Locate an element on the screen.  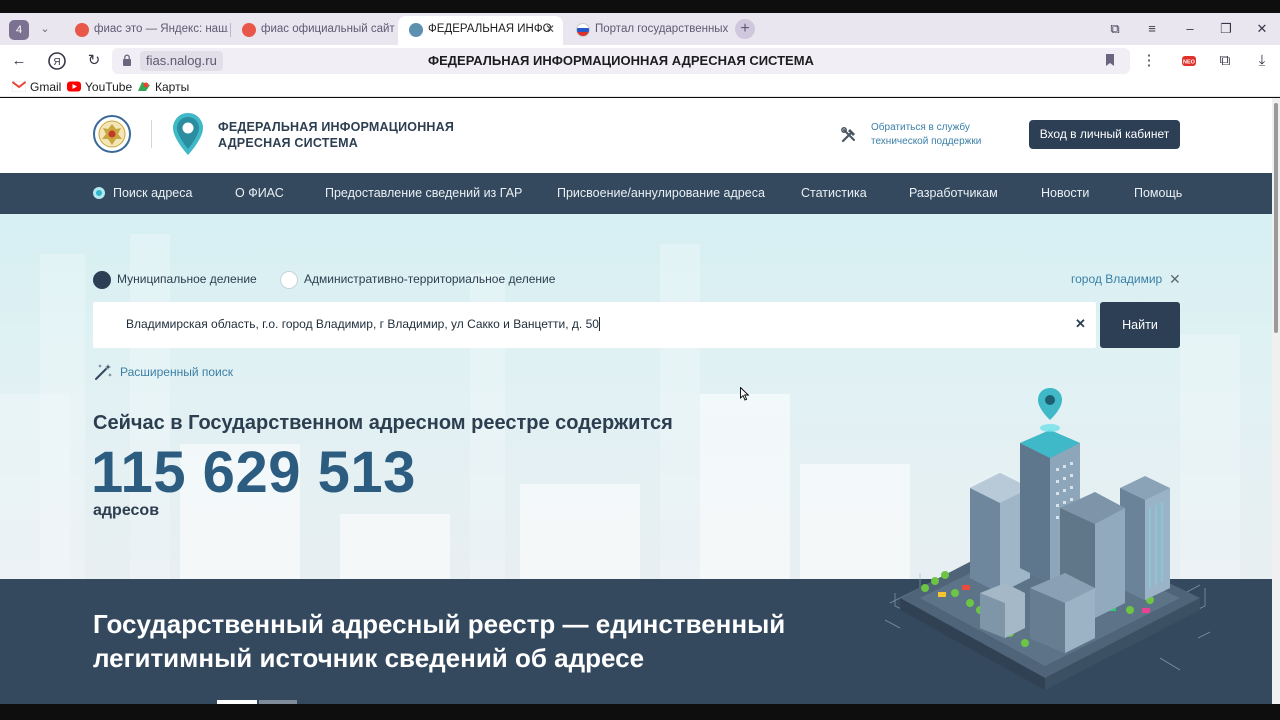
nav-news: Новости is located at coordinates (1065, 193).